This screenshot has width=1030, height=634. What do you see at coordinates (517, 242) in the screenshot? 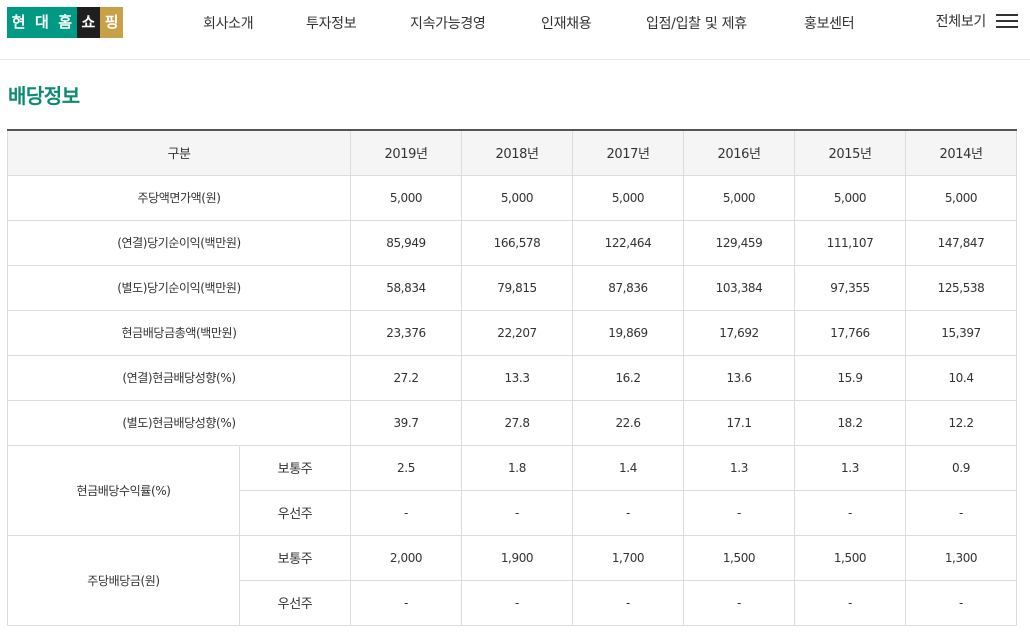
I see `table-cell: 166,578` at bounding box center [517, 242].